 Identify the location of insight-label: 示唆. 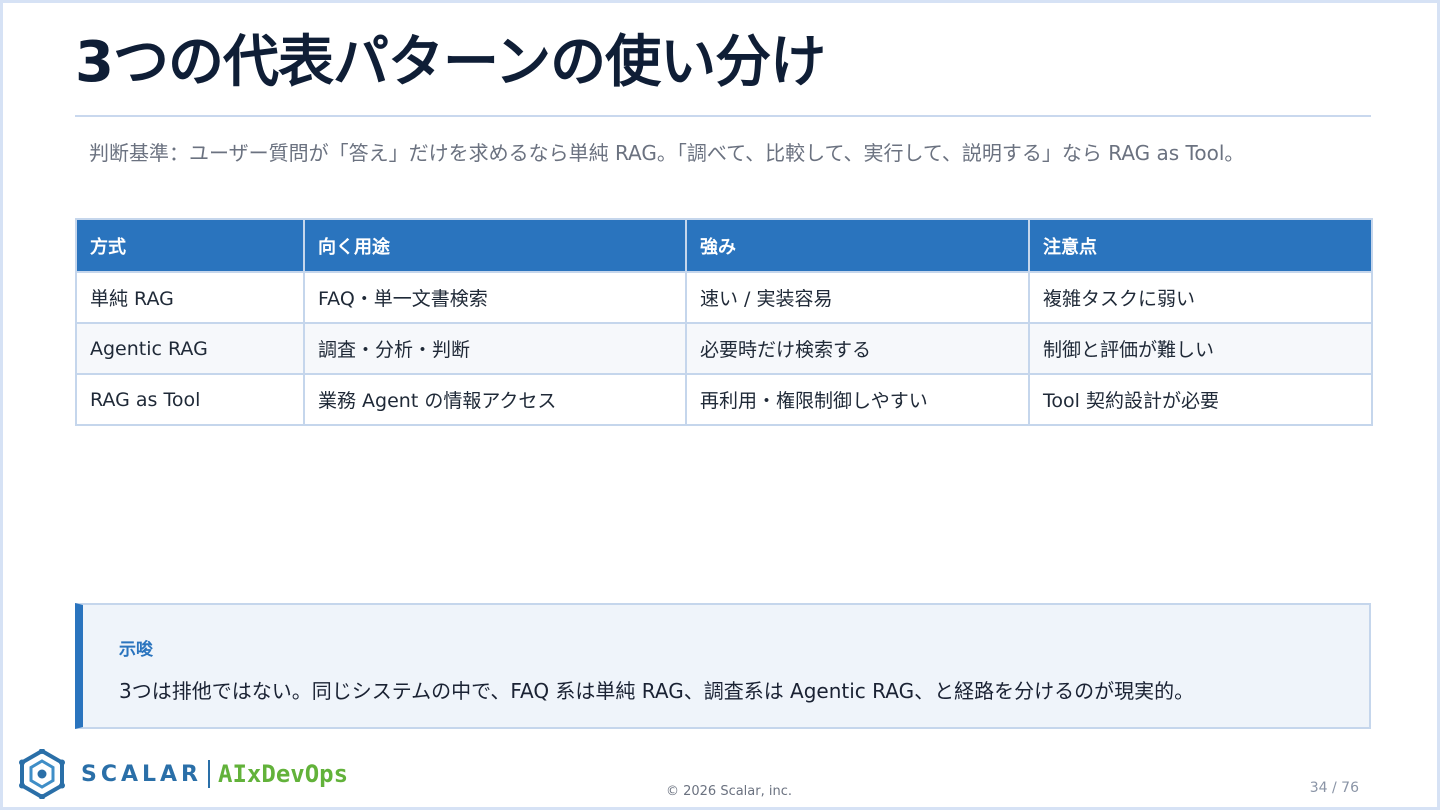
(136, 650).